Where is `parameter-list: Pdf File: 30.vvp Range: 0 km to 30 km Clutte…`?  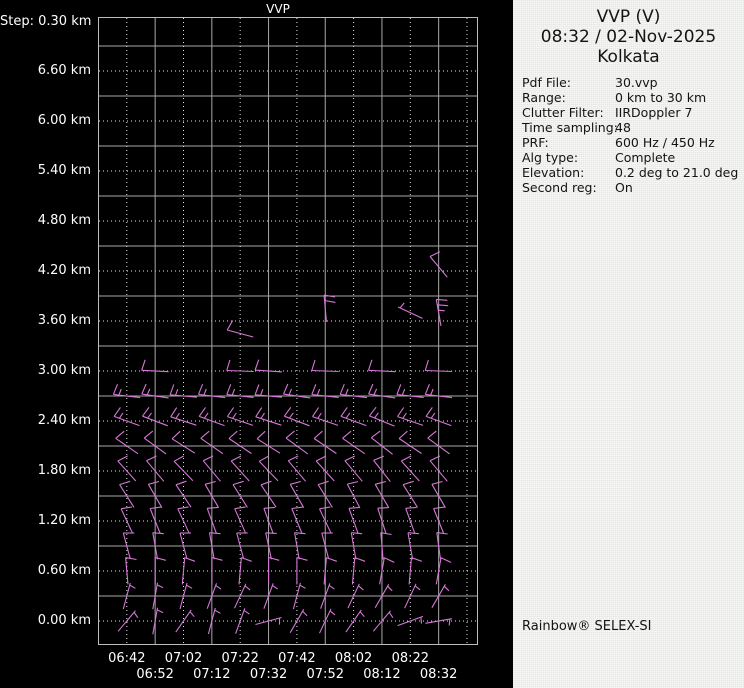 parameter-list: Pdf File: 30.vvp Range: 0 km to 30 km Clutte… is located at coordinates (628, 135).